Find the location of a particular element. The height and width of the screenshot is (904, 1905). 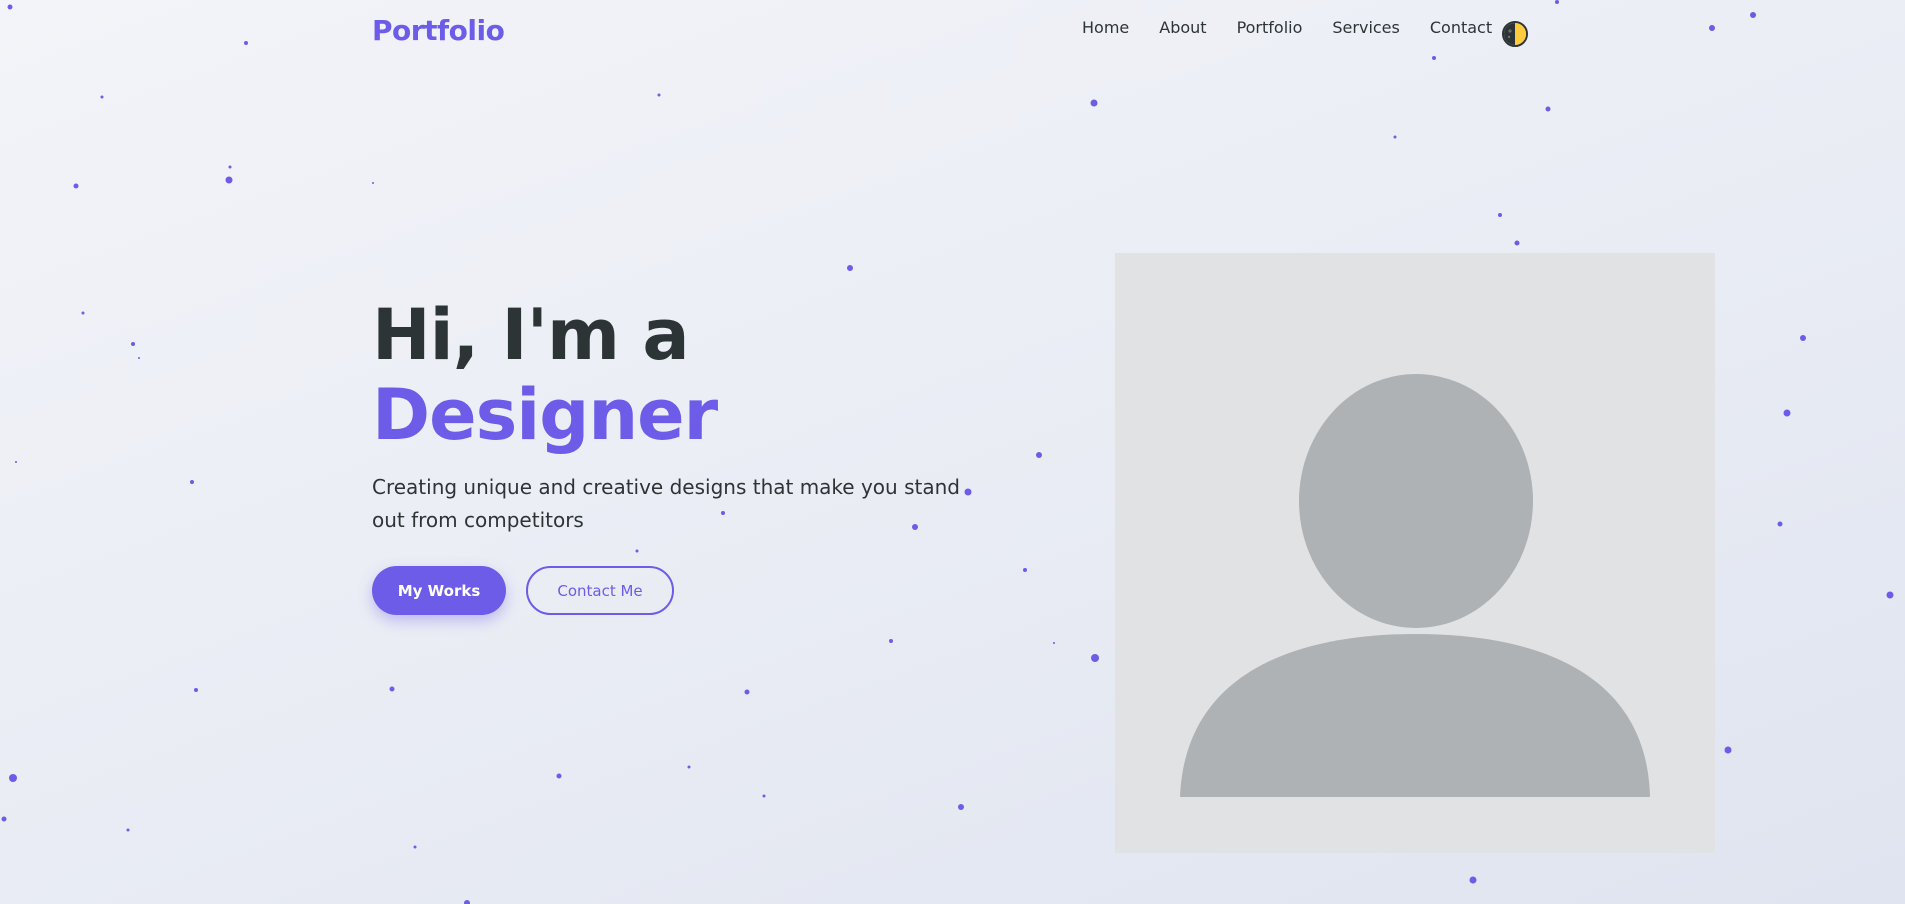

hero-title-line1: Hi, I'm a is located at coordinates (531, 335).